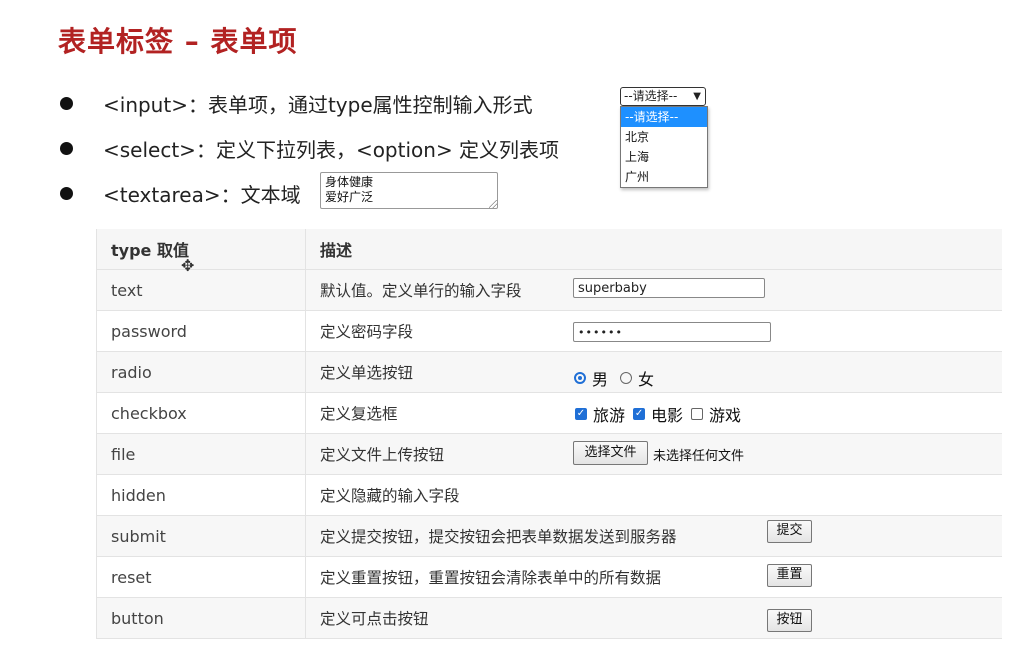  I want to click on radio-label: 女, so click(646, 379).